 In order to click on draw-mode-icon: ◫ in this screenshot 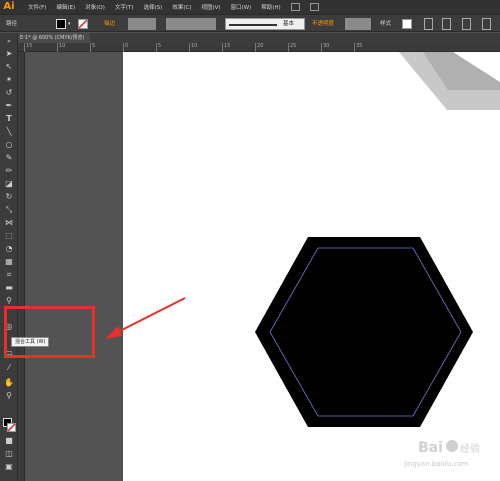, I will do `click(9, 453)`.